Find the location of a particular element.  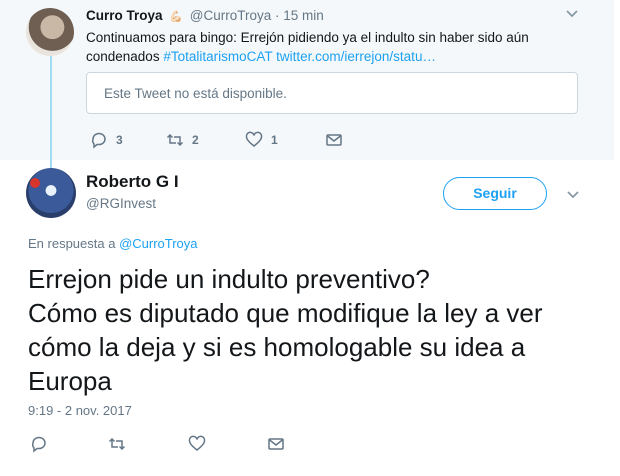

tweet-time: 15 min is located at coordinates (303, 15).